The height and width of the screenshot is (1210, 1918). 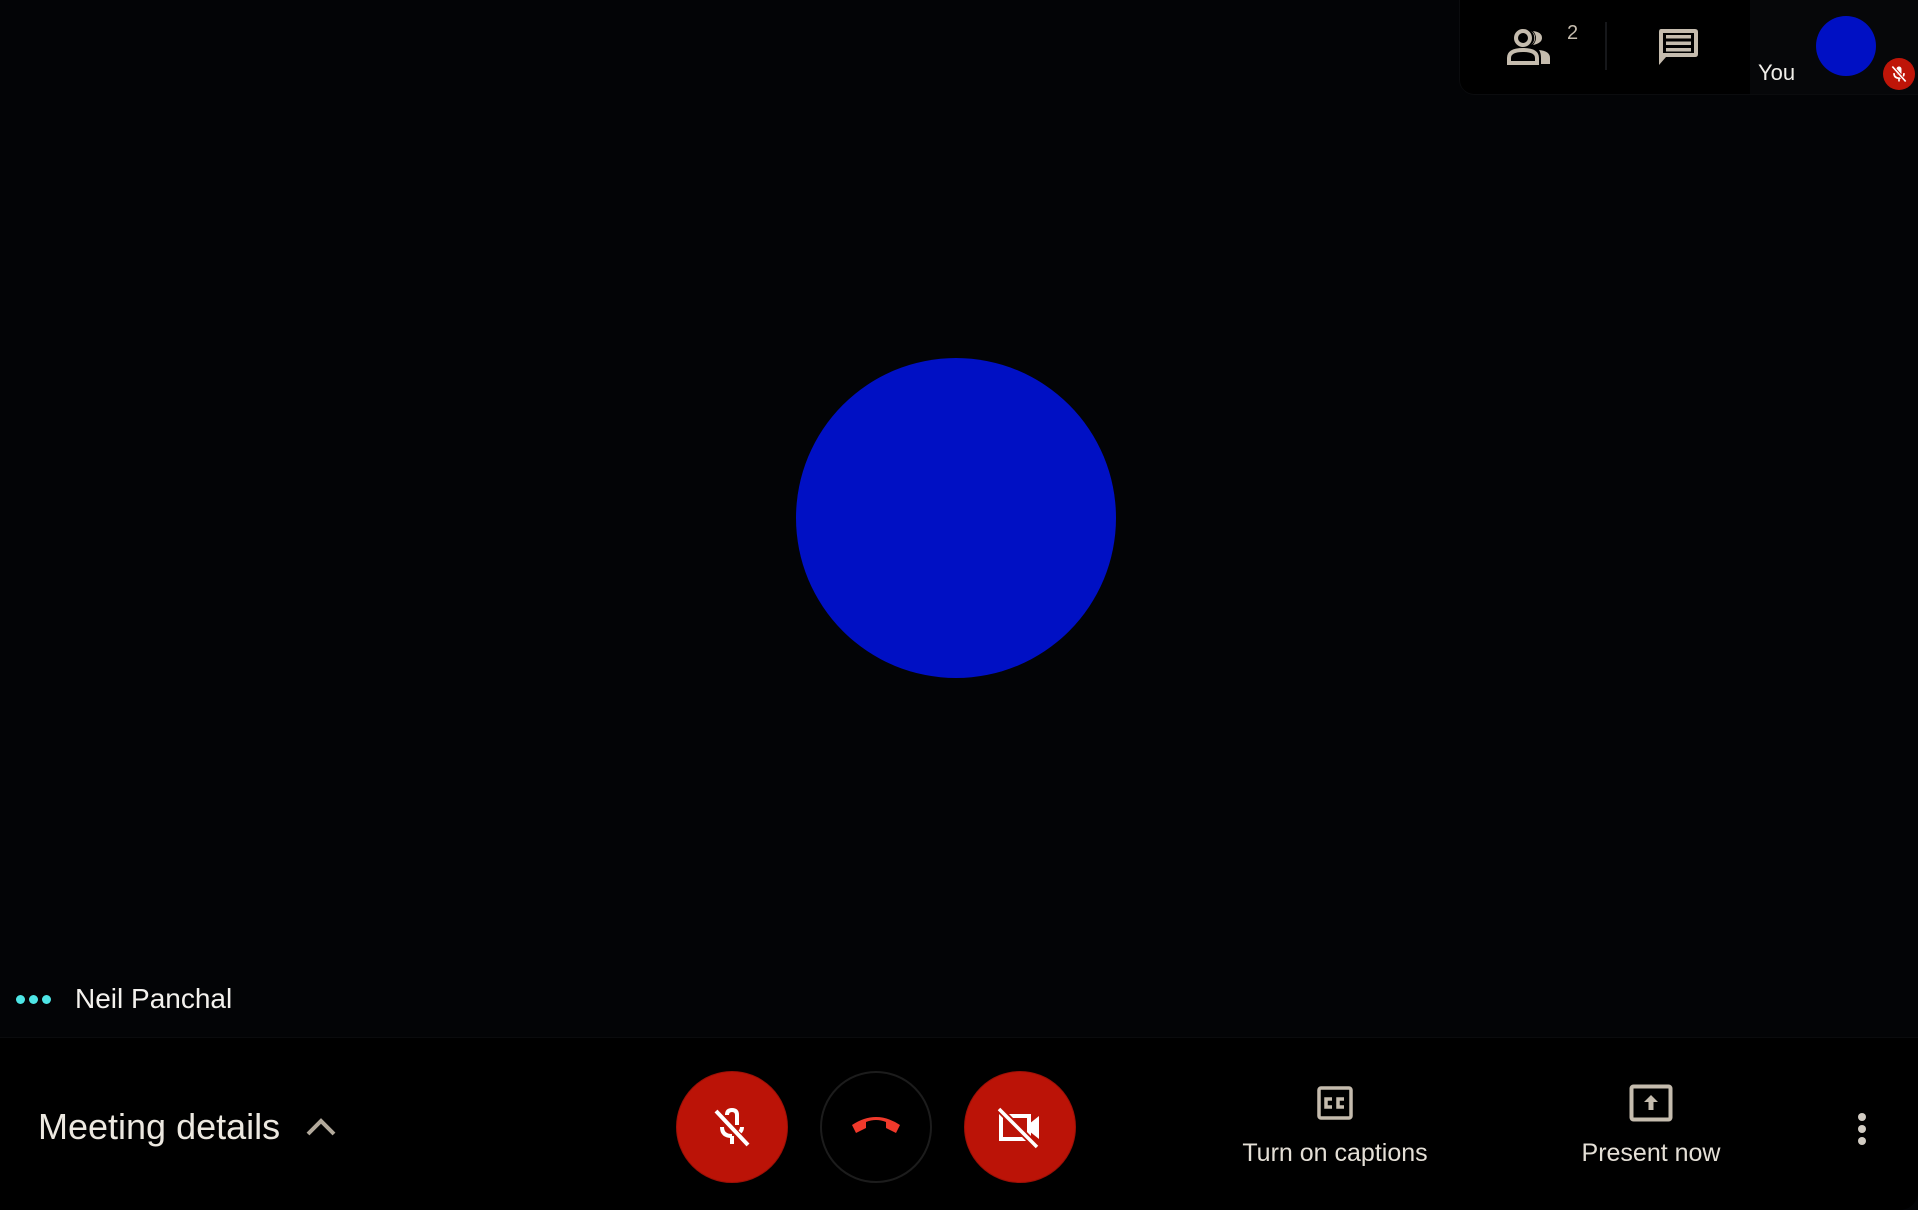 What do you see at coordinates (159, 1126) in the screenshot?
I see `meeting-details-label: Meeting details` at bounding box center [159, 1126].